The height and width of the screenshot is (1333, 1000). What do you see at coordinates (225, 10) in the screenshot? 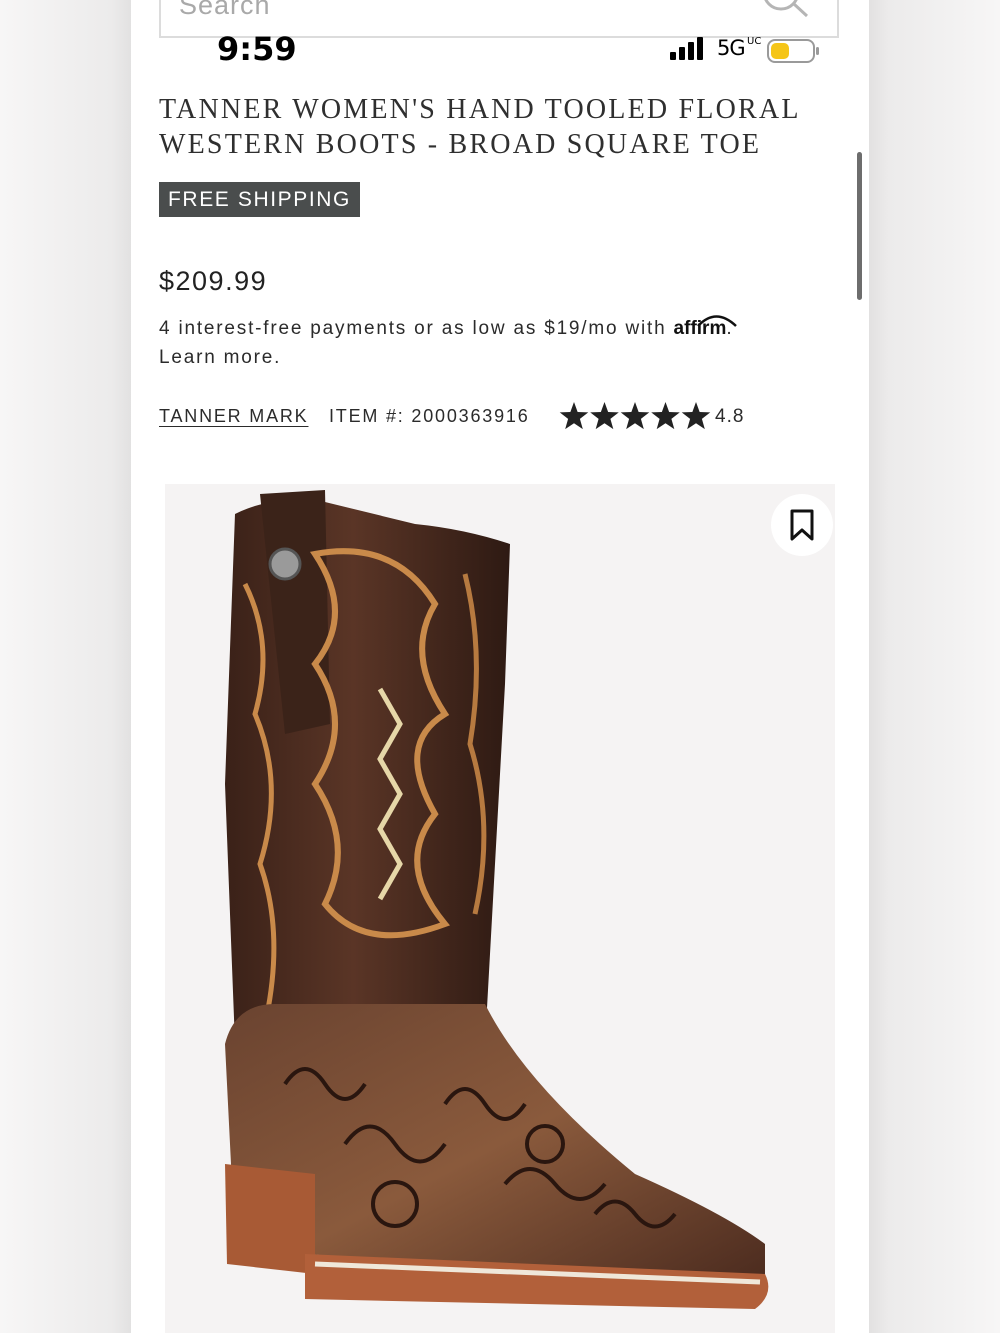
I see `search-input: Search` at bounding box center [225, 10].